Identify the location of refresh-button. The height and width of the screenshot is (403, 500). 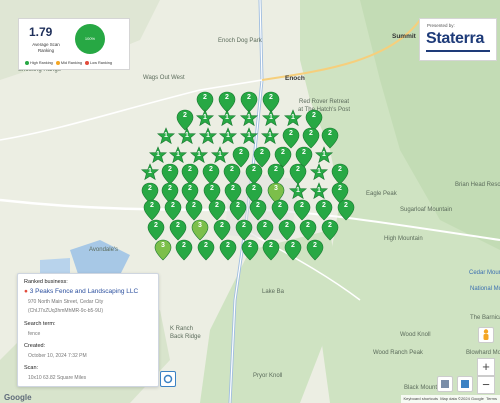
(168, 379).